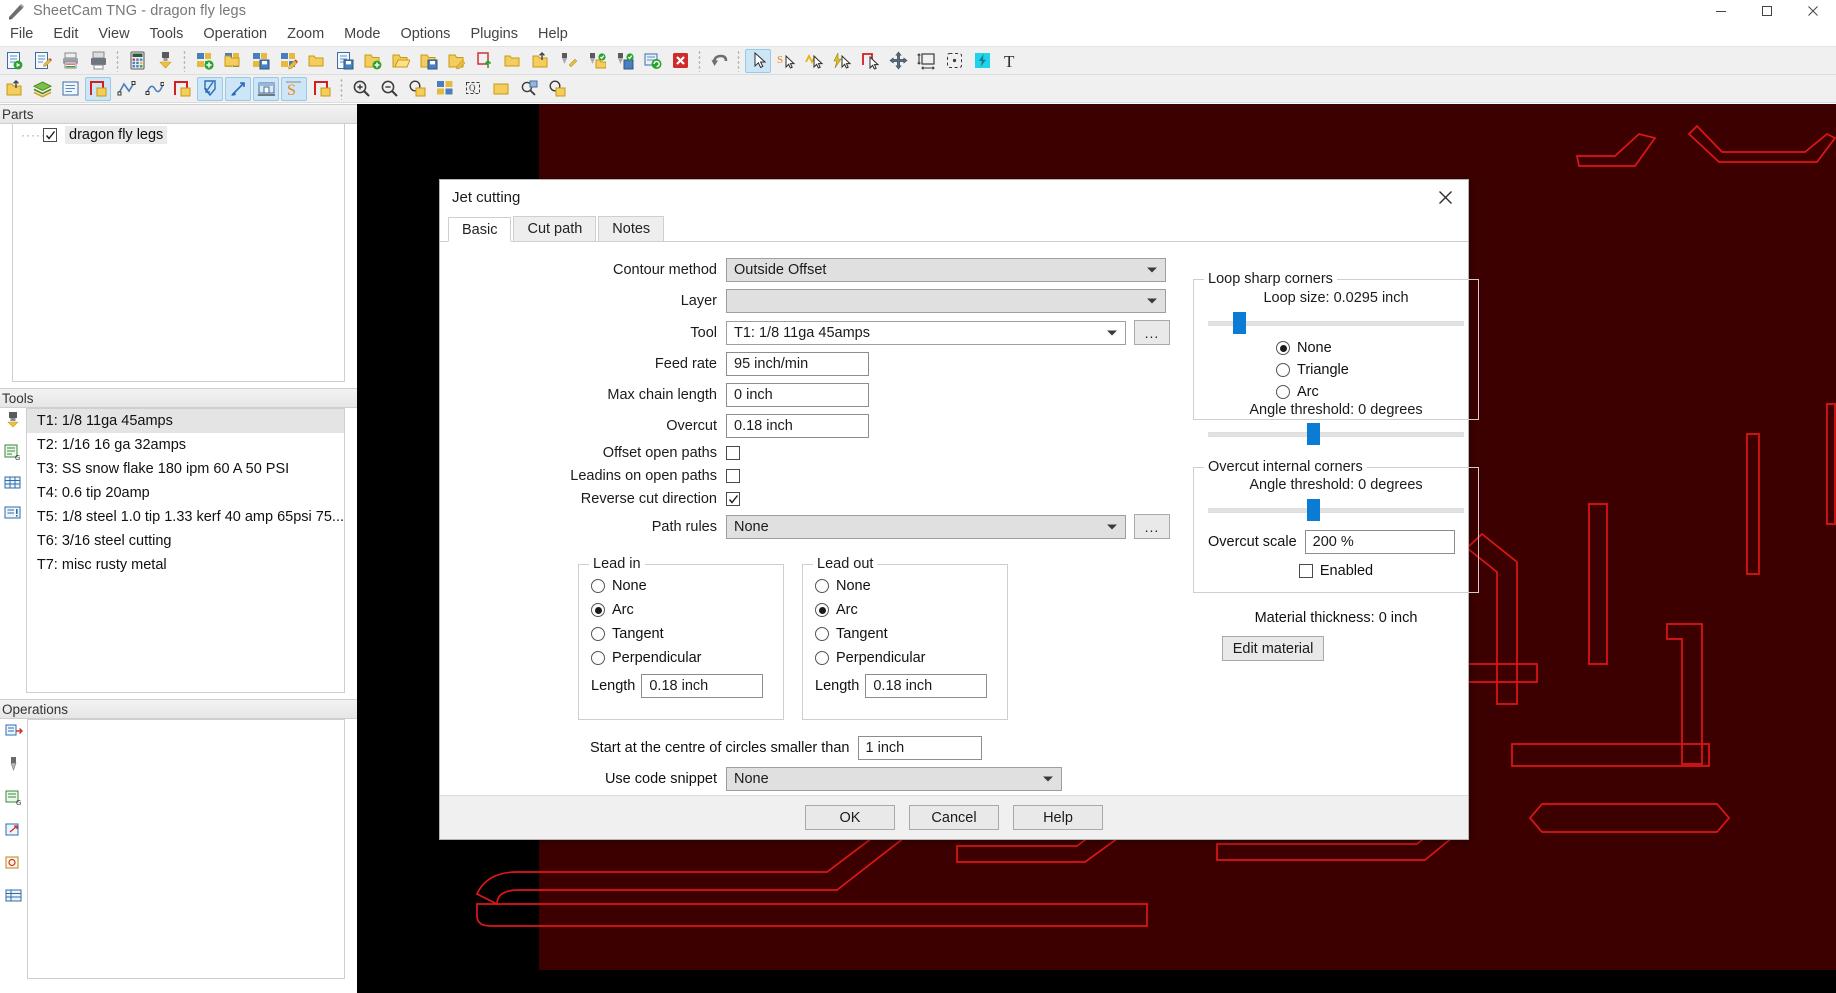  Describe the element at coordinates (687, 586) in the screenshot. I see `lead-in-option-none: None` at that location.